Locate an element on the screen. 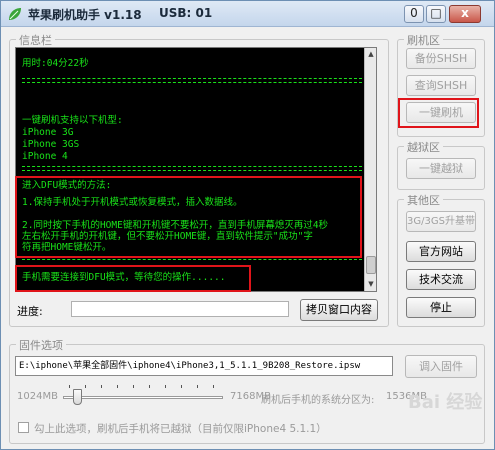 The image size is (495, 450). stop-button: 停止 is located at coordinates (441, 307).